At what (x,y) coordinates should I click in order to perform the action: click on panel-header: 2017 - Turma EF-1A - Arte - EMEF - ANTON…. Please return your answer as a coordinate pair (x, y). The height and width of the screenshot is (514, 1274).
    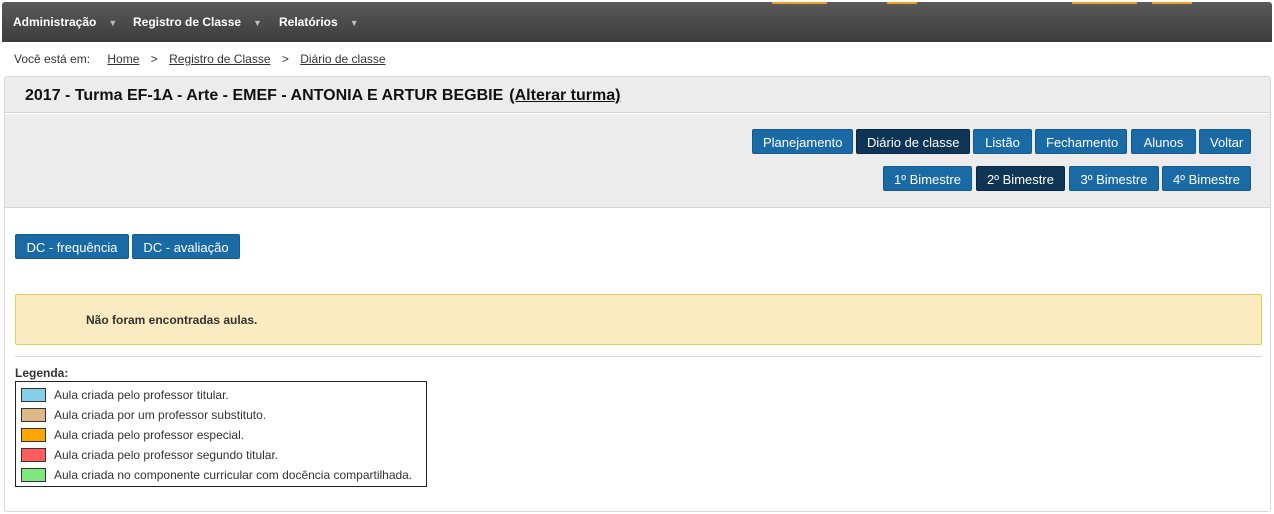
    Looking at the image, I should click on (637, 95).